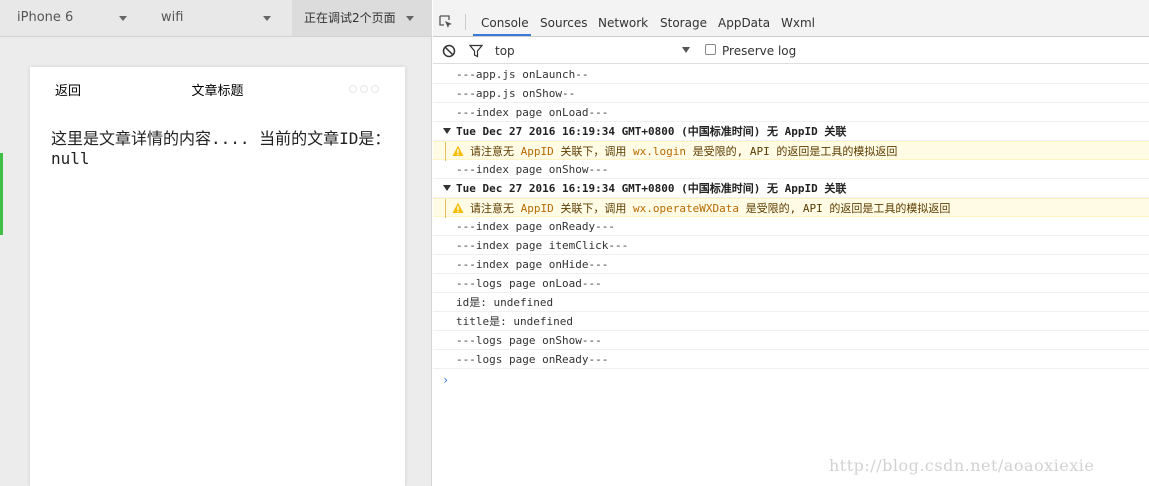 This screenshot has height=486, width=1149. I want to click on console-message: title是: undefined, so click(791, 321).